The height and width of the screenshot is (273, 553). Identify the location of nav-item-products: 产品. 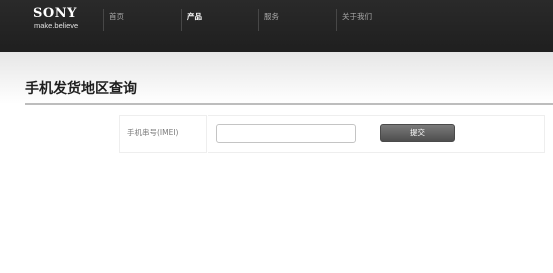
(194, 17).